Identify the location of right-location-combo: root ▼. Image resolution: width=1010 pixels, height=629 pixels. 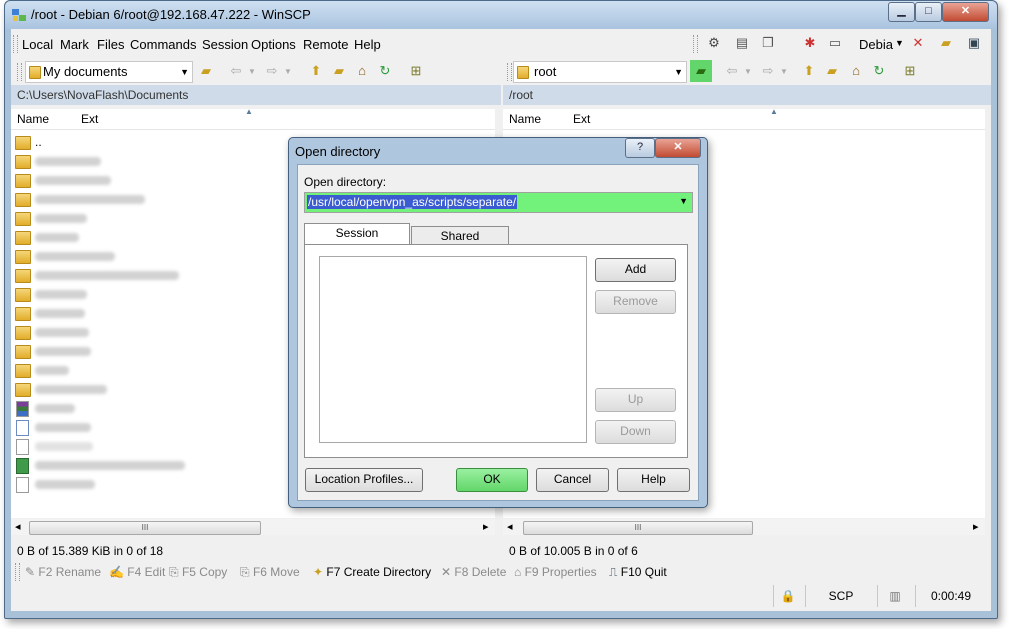
(600, 72).